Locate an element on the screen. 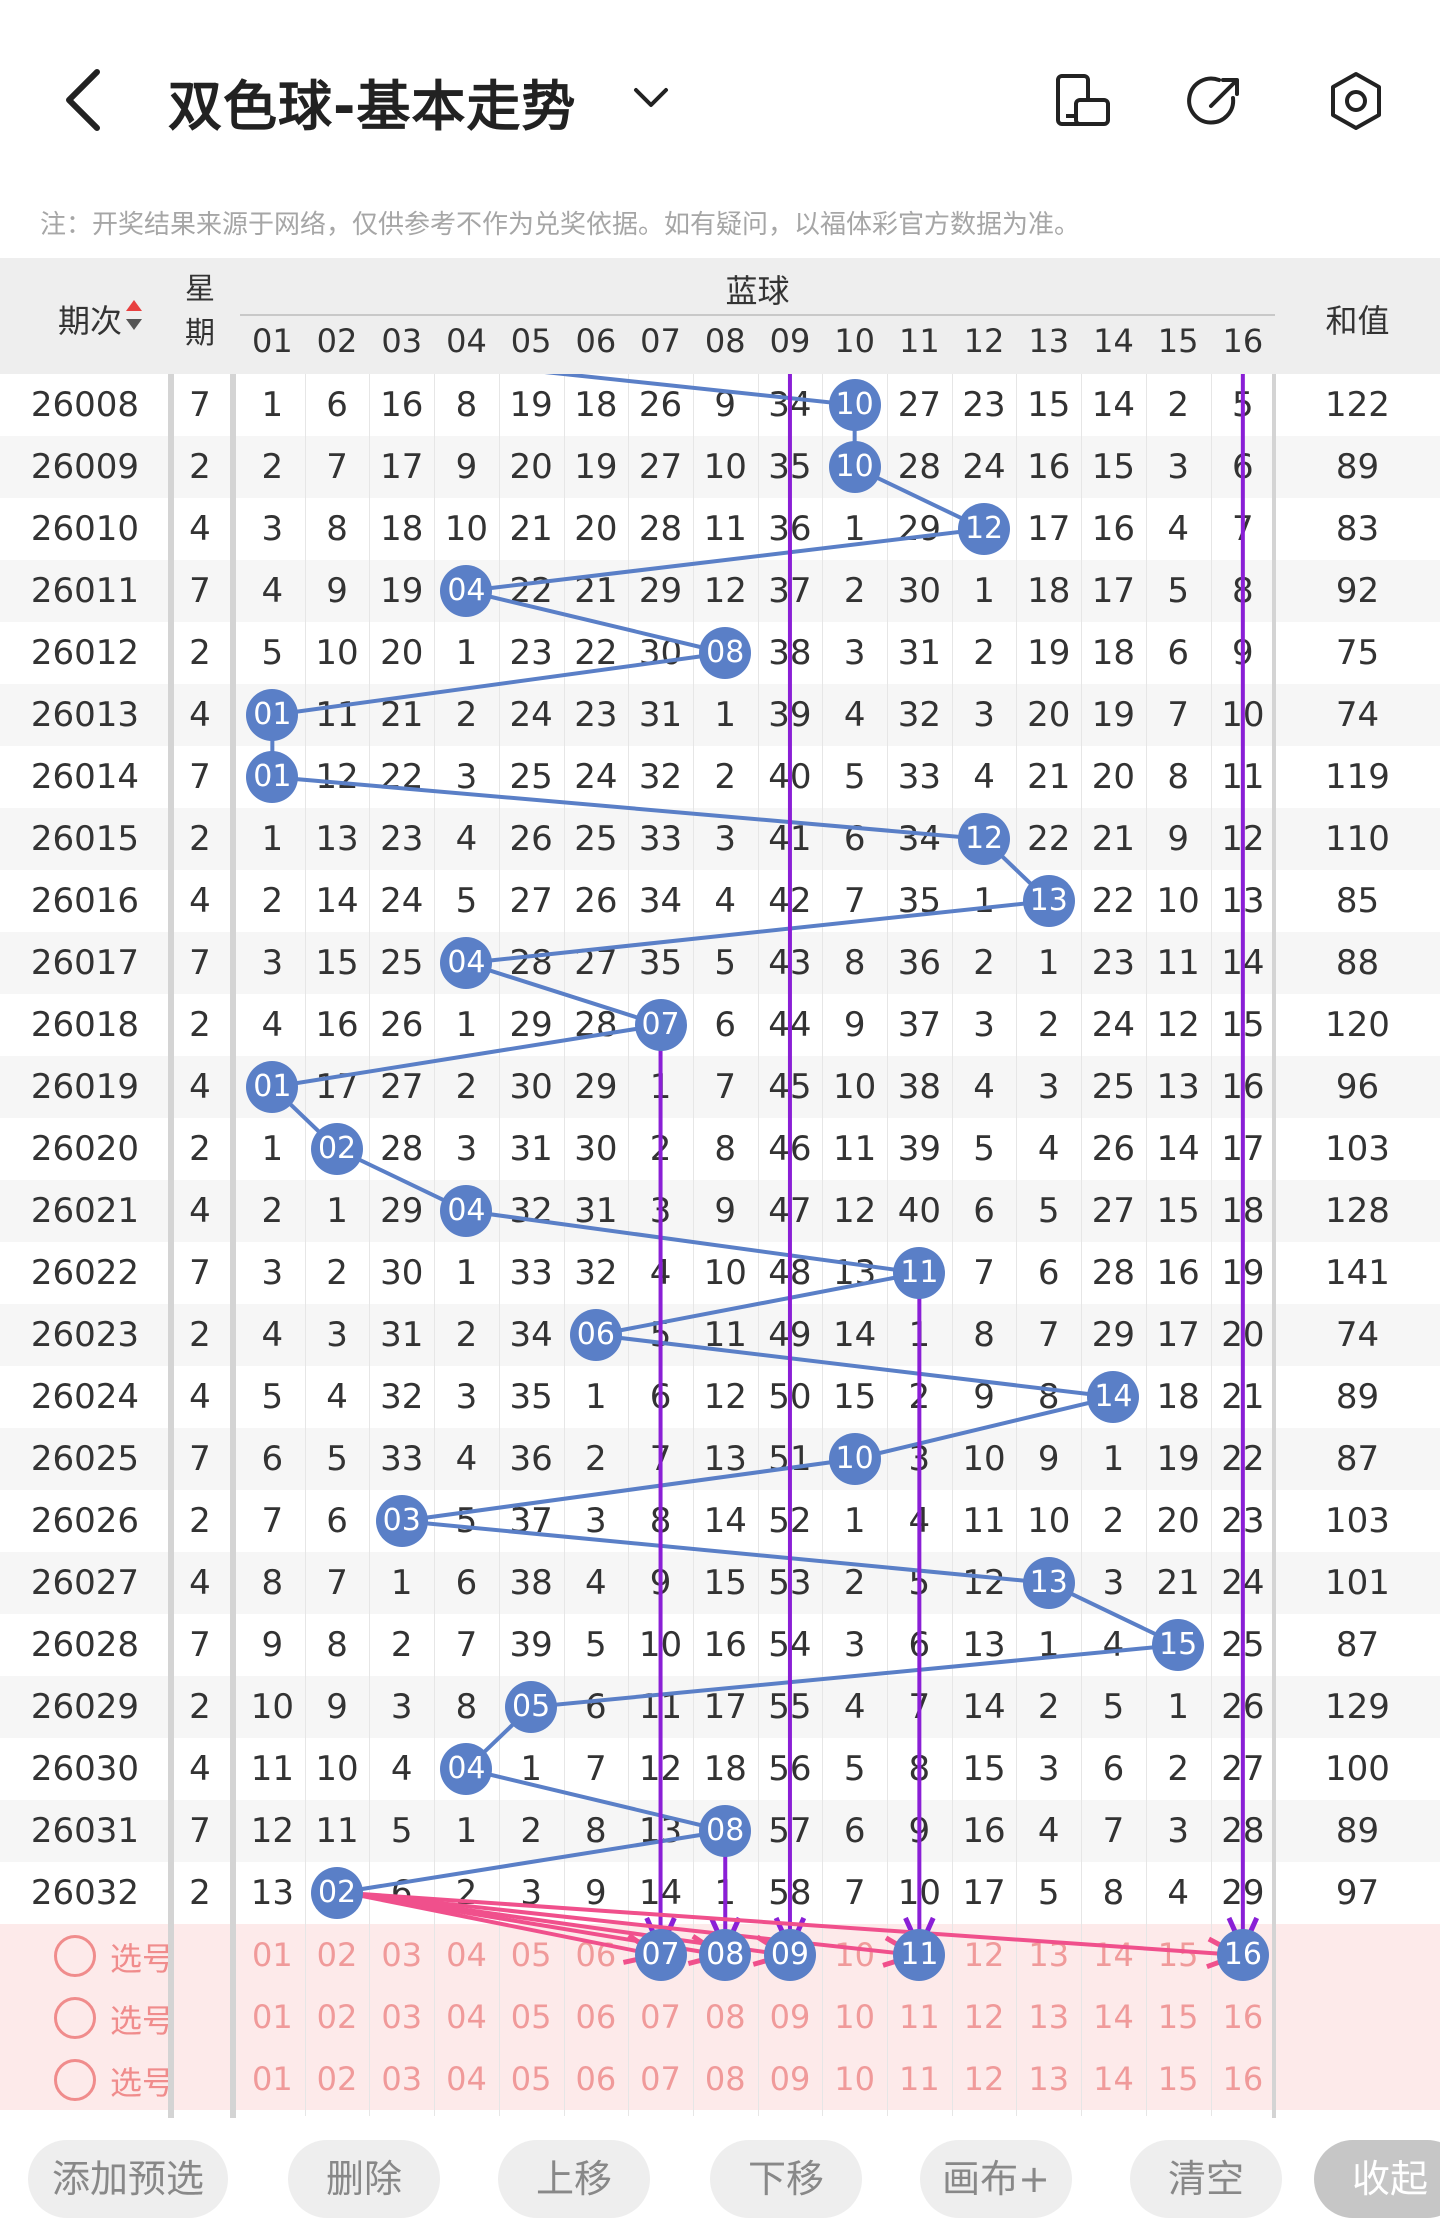 The width and height of the screenshot is (1440, 2240). sort-icon is located at coordinates (134, 317).